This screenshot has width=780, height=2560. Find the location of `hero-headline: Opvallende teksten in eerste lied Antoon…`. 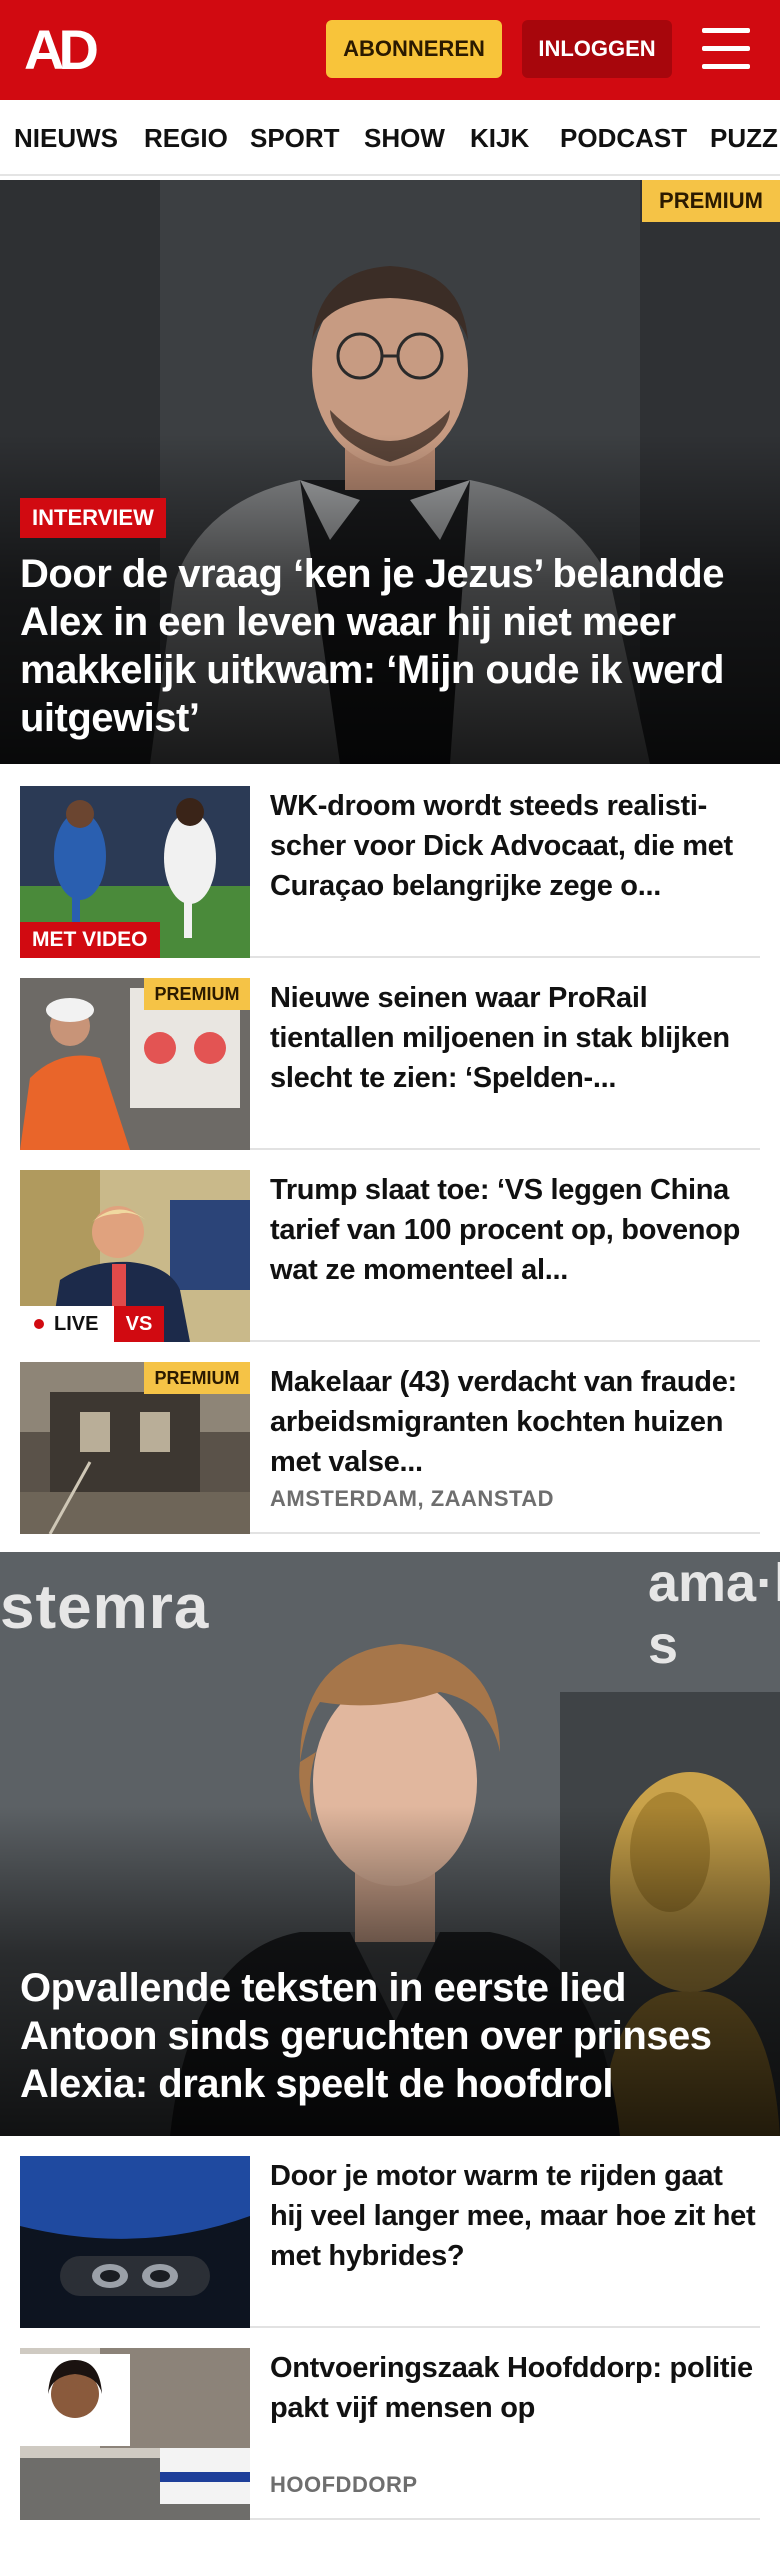

hero-headline: Opvallende teksten in eerste lied Antoon… is located at coordinates (390, 2036).